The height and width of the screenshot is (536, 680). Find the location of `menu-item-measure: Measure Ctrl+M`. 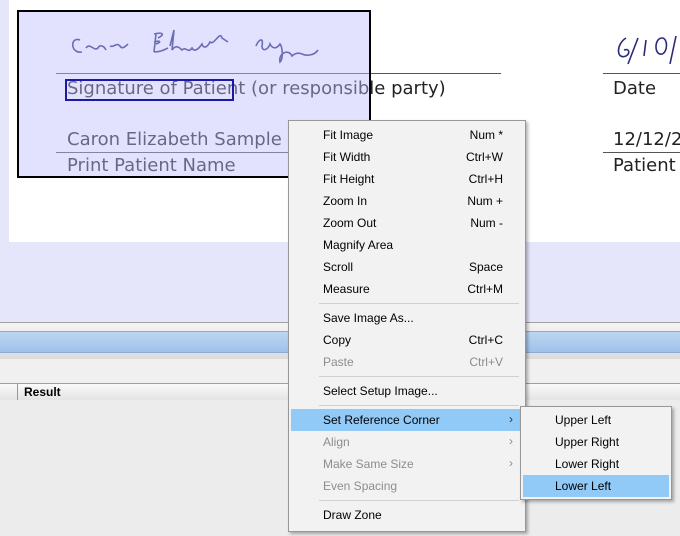

menu-item-measure: Measure Ctrl+M is located at coordinates (407, 289).